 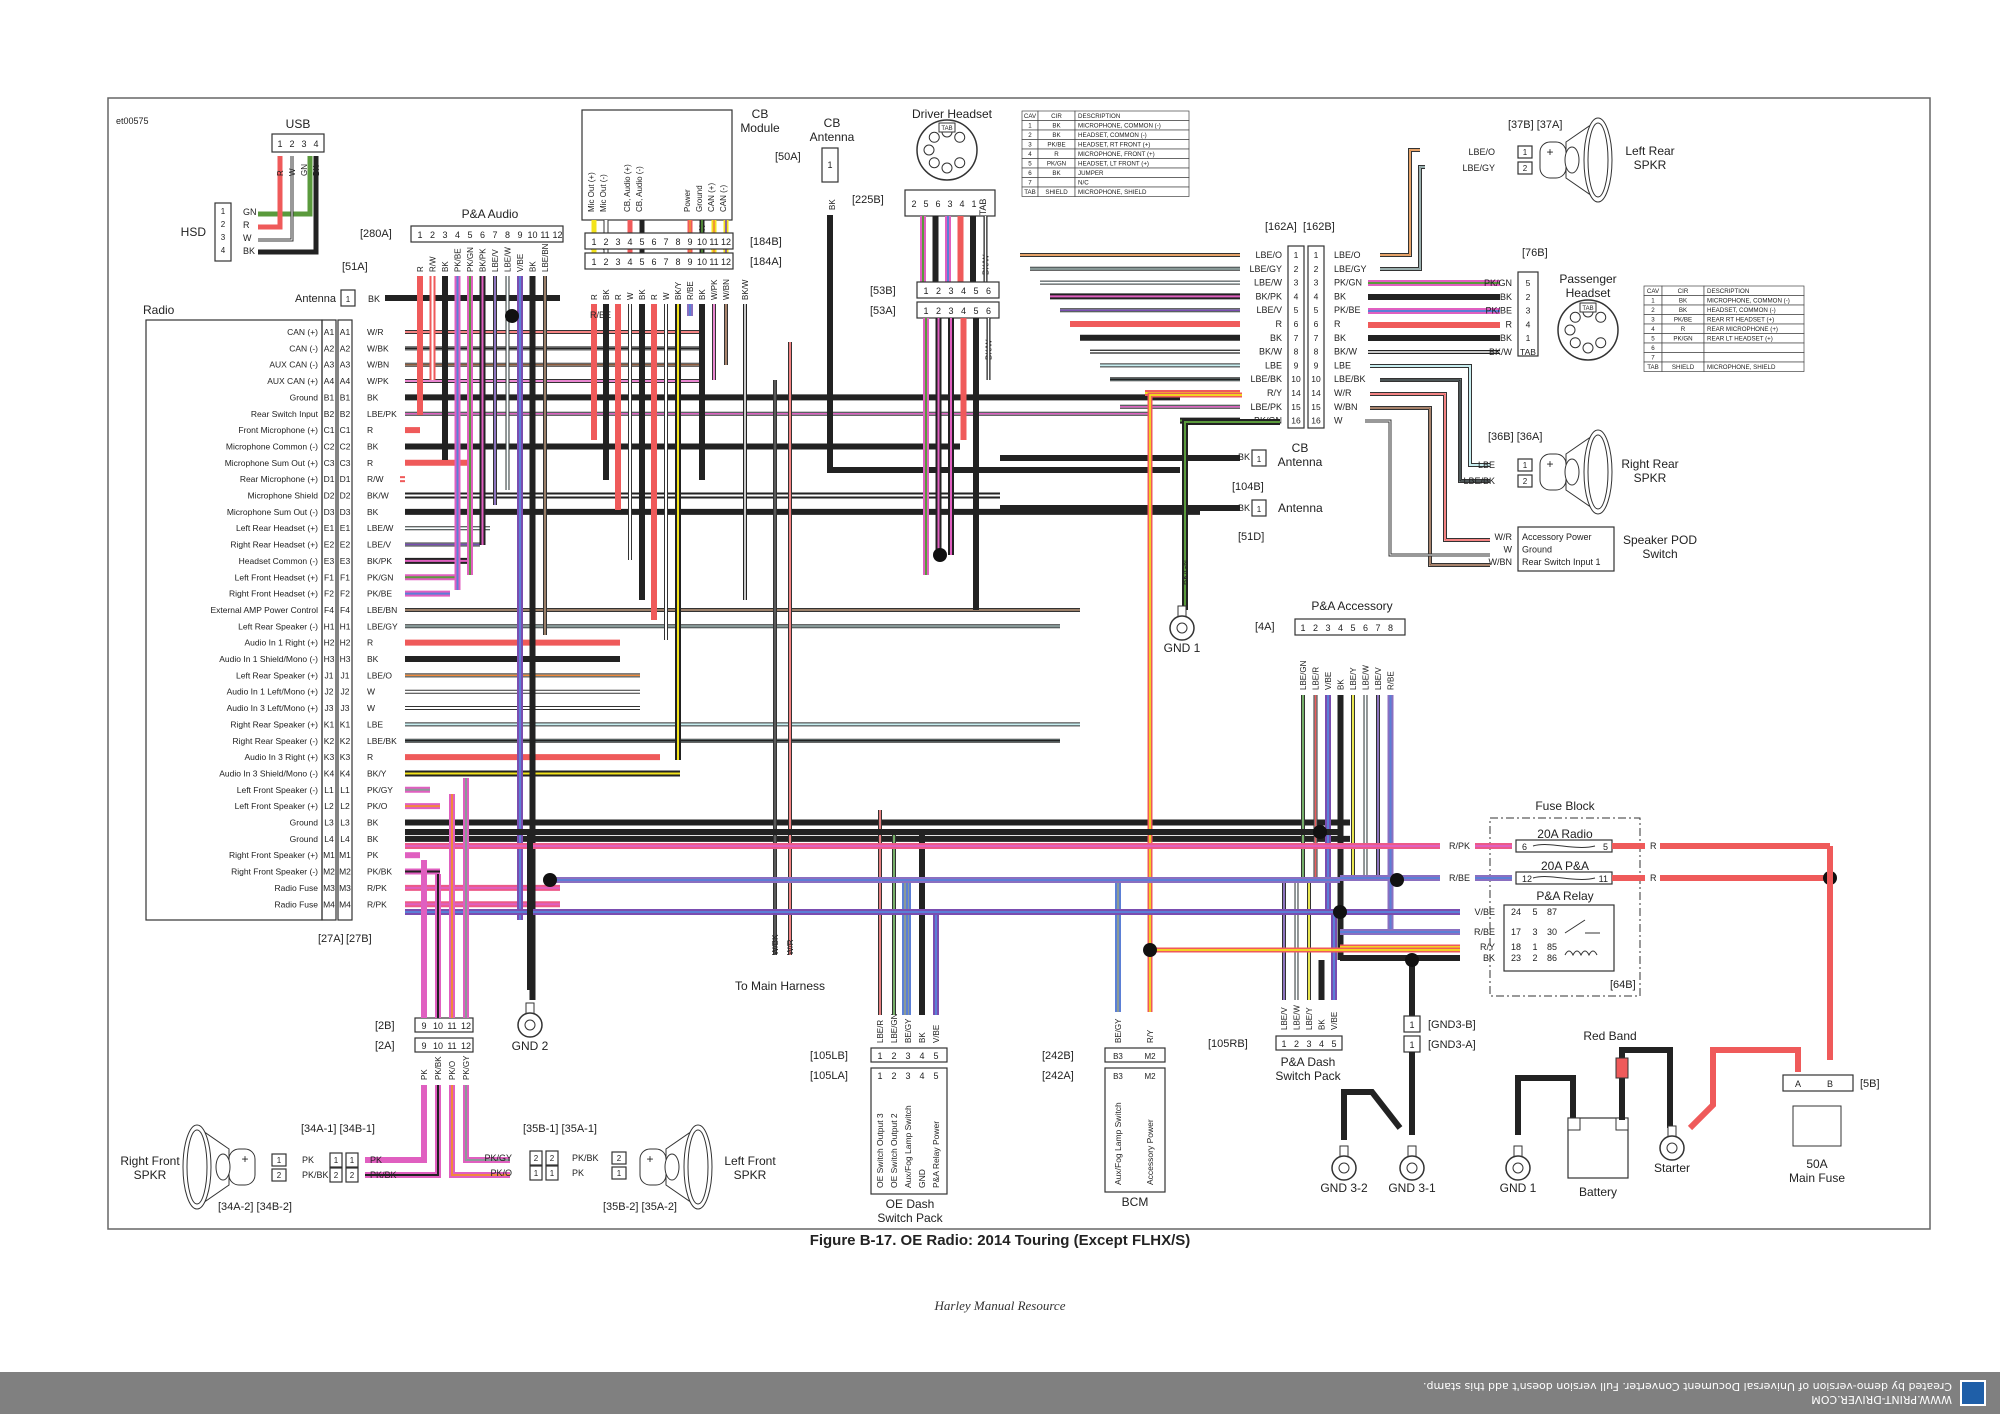 What do you see at coordinates (1537, 550) in the screenshot?
I see `speaker-pod-function: Ground` at bounding box center [1537, 550].